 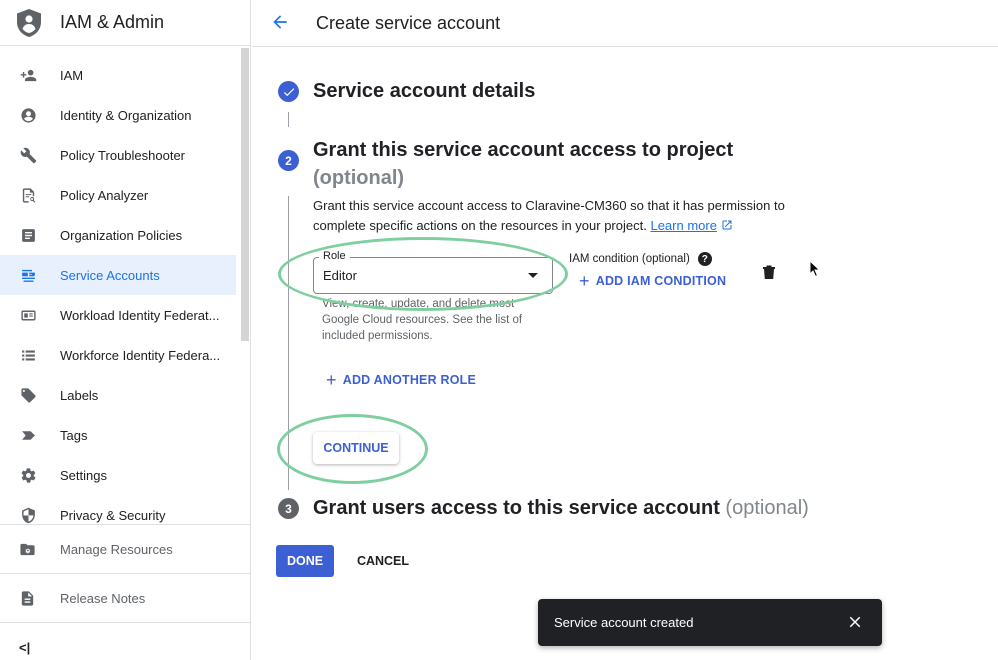 I want to click on step-3-number: 3, so click(x=288, y=508).